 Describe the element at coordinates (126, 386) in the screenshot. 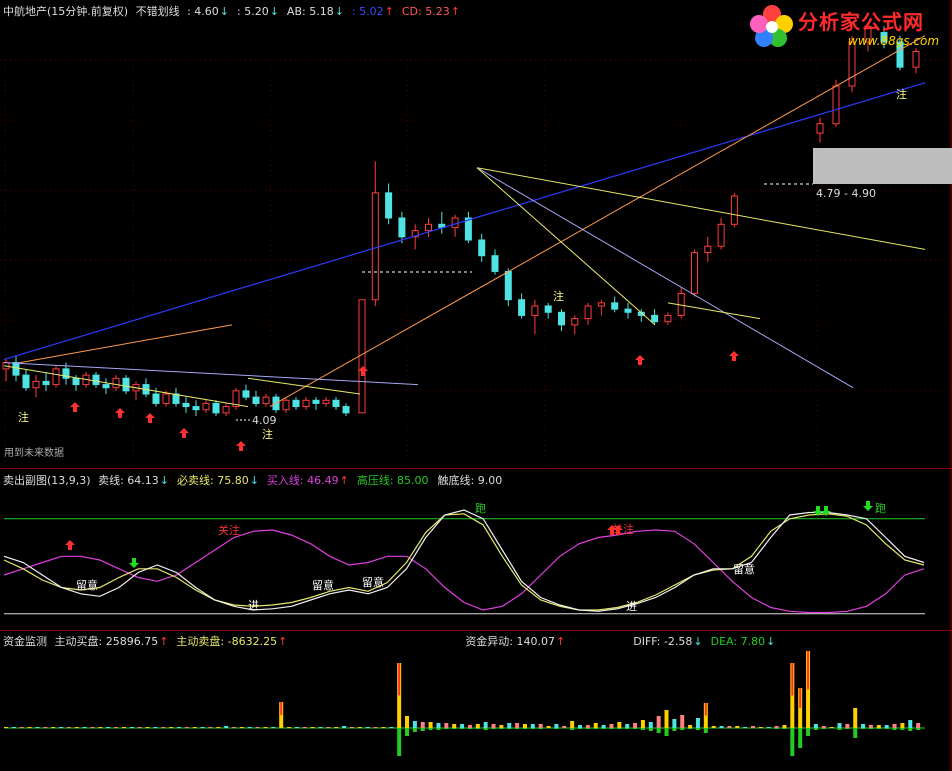

I see `yellow-base-line` at that location.